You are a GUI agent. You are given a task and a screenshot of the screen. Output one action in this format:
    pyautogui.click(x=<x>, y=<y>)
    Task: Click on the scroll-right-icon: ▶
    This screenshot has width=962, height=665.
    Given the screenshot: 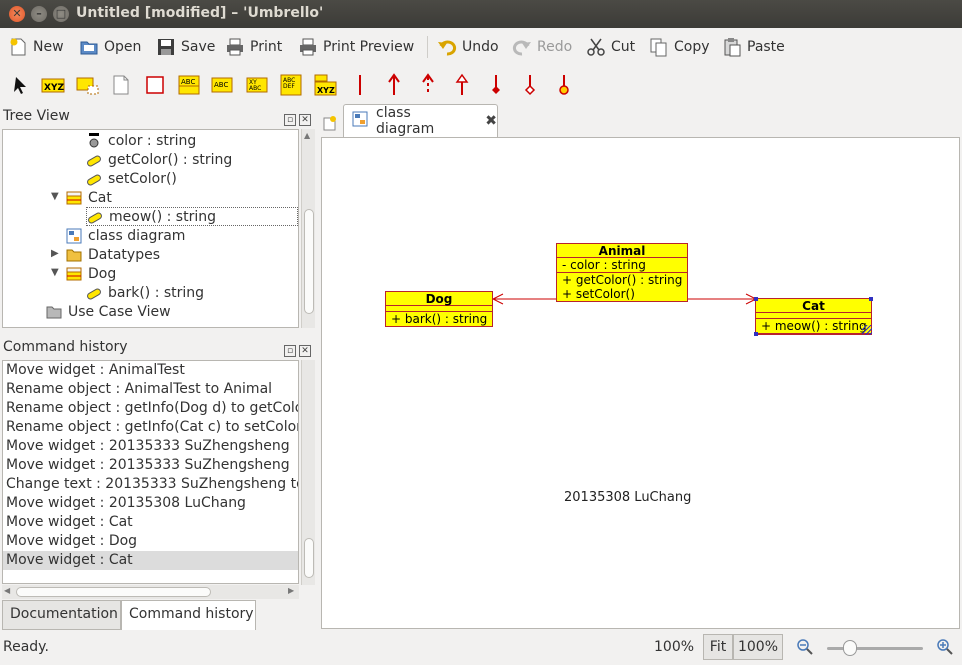 What is the action you would take?
    pyautogui.click(x=291, y=590)
    